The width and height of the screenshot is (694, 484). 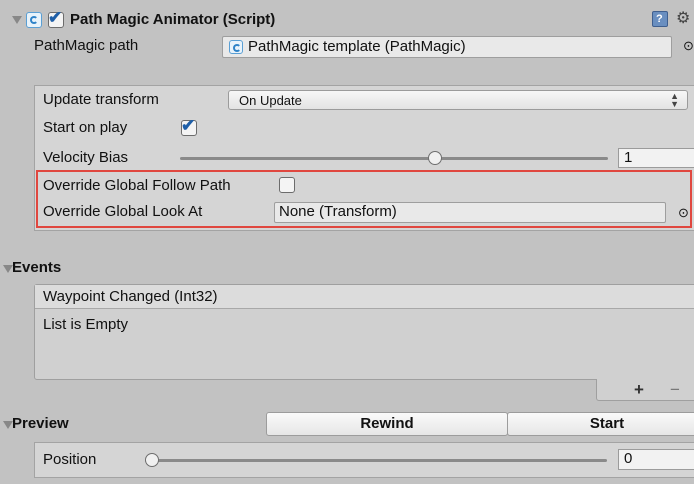 I want to click on override-lookat-field: None (Transform), so click(x=470, y=212).